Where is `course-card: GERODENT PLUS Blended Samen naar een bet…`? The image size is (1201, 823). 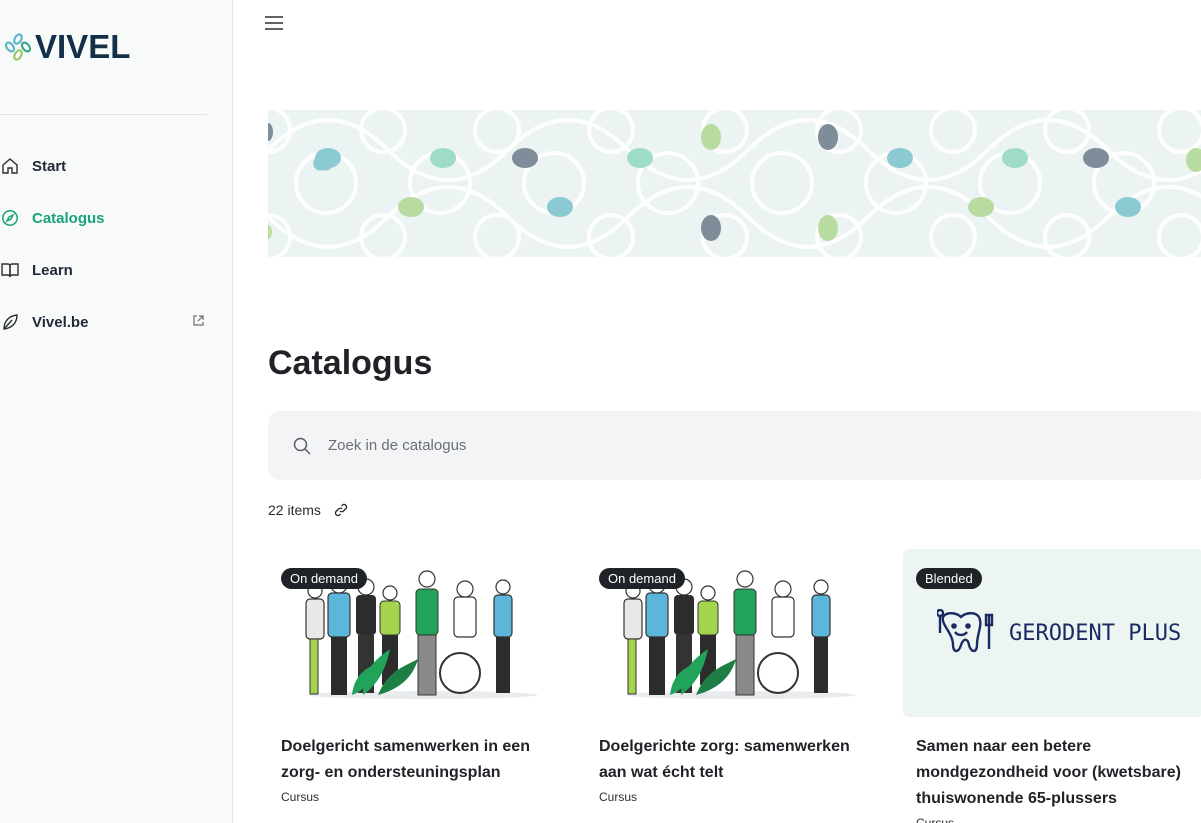
course-card: GERODENT PLUS Blended Samen naar een bet… is located at coordinates (1052, 686).